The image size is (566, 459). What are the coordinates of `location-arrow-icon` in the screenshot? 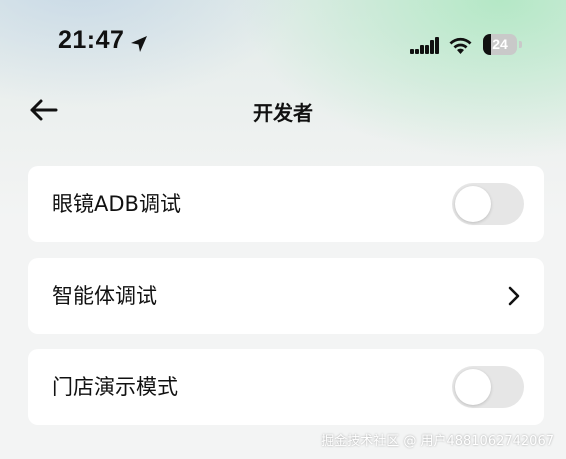 It's located at (139, 44).